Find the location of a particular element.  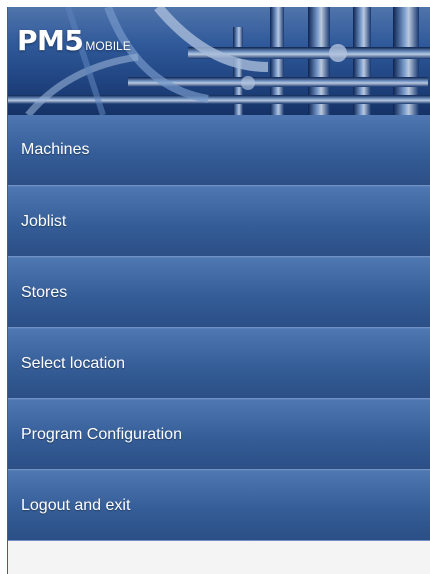

app-logo: PM5 MOBILE is located at coordinates (74, 41).